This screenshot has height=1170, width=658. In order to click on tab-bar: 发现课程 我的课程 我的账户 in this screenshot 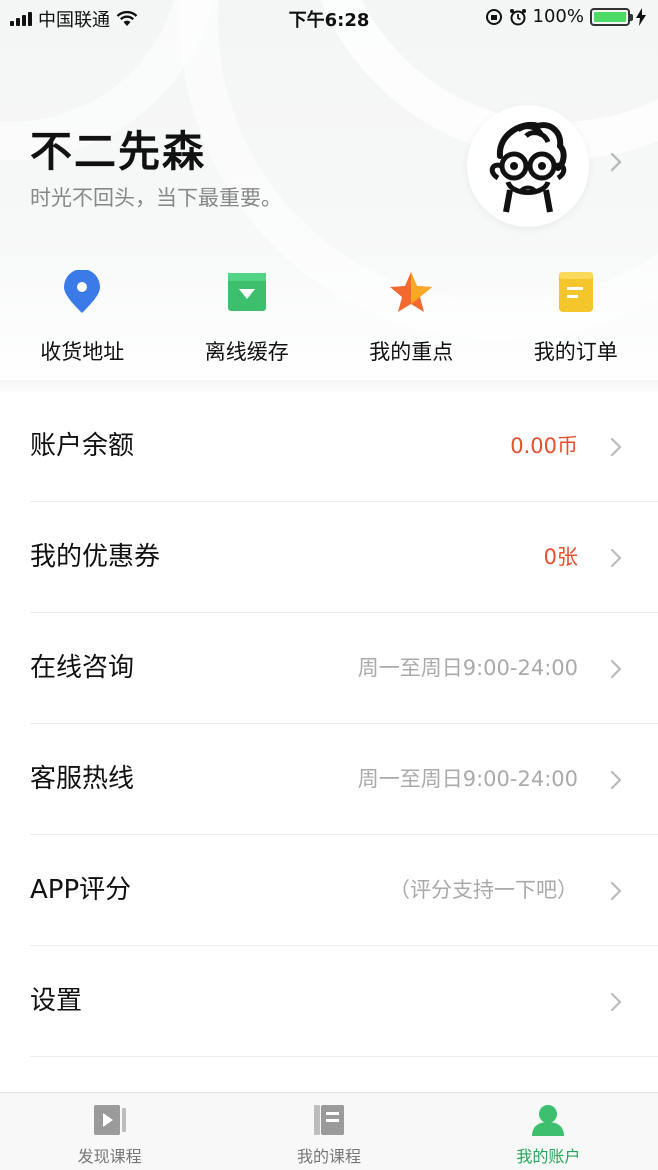, I will do `click(329, 1131)`.